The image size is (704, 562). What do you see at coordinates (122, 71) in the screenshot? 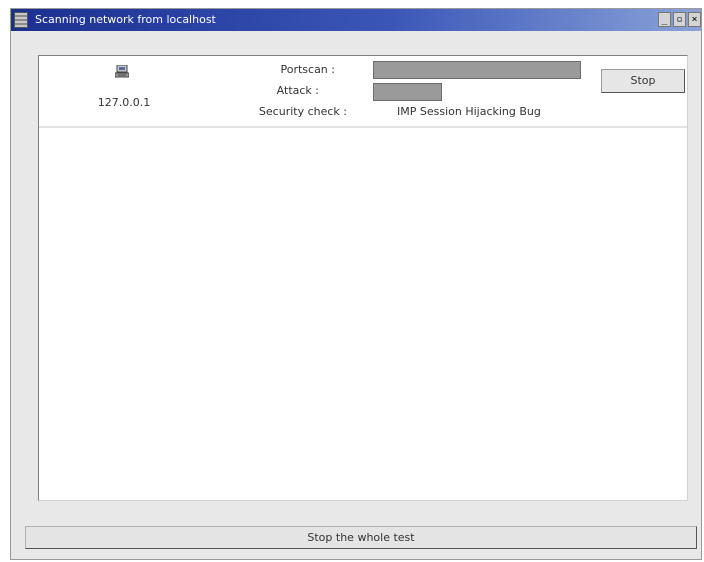
I see `computer-icon` at bounding box center [122, 71].